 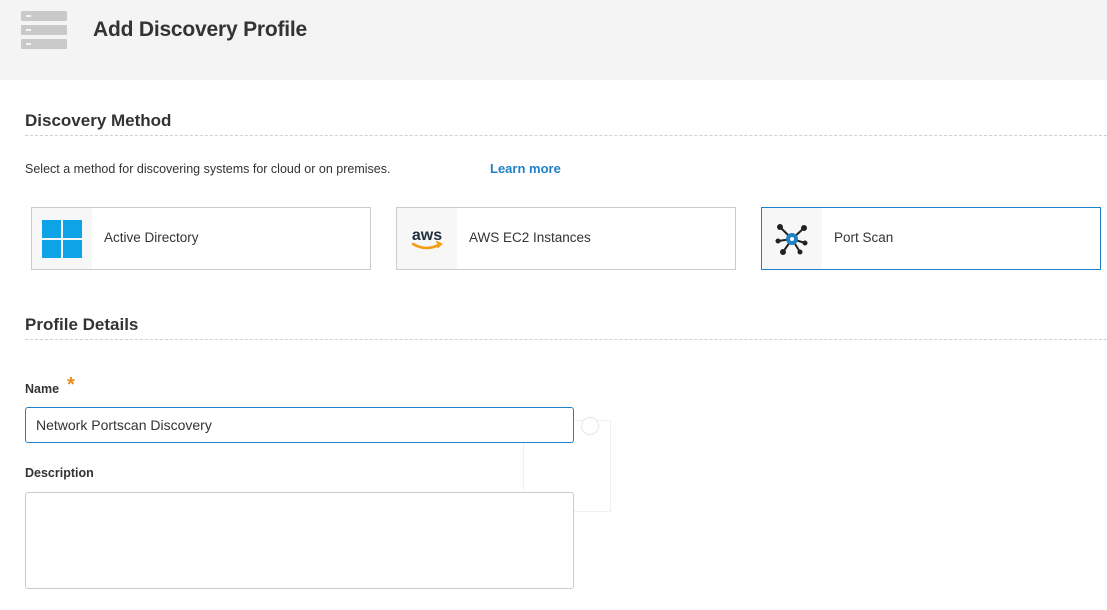 I want to click on description-label: Description, so click(x=59, y=473).